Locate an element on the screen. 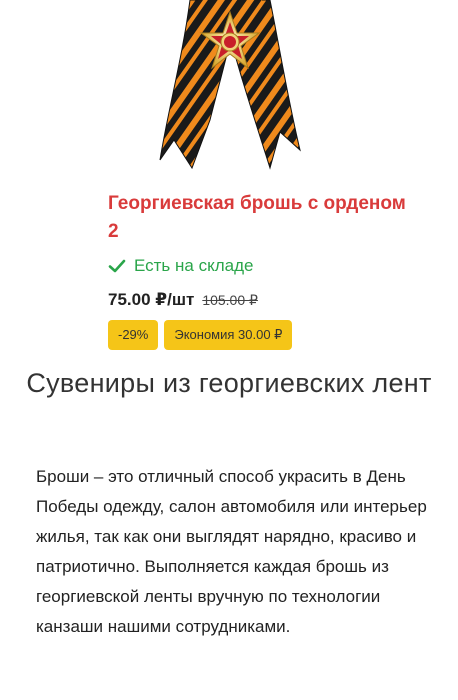  stock-status-label: Есть на складе is located at coordinates (194, 265).